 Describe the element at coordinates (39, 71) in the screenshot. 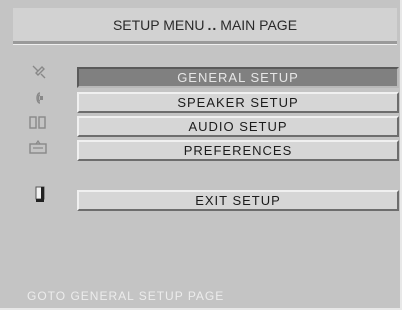

I see `tools-icon` at that location.